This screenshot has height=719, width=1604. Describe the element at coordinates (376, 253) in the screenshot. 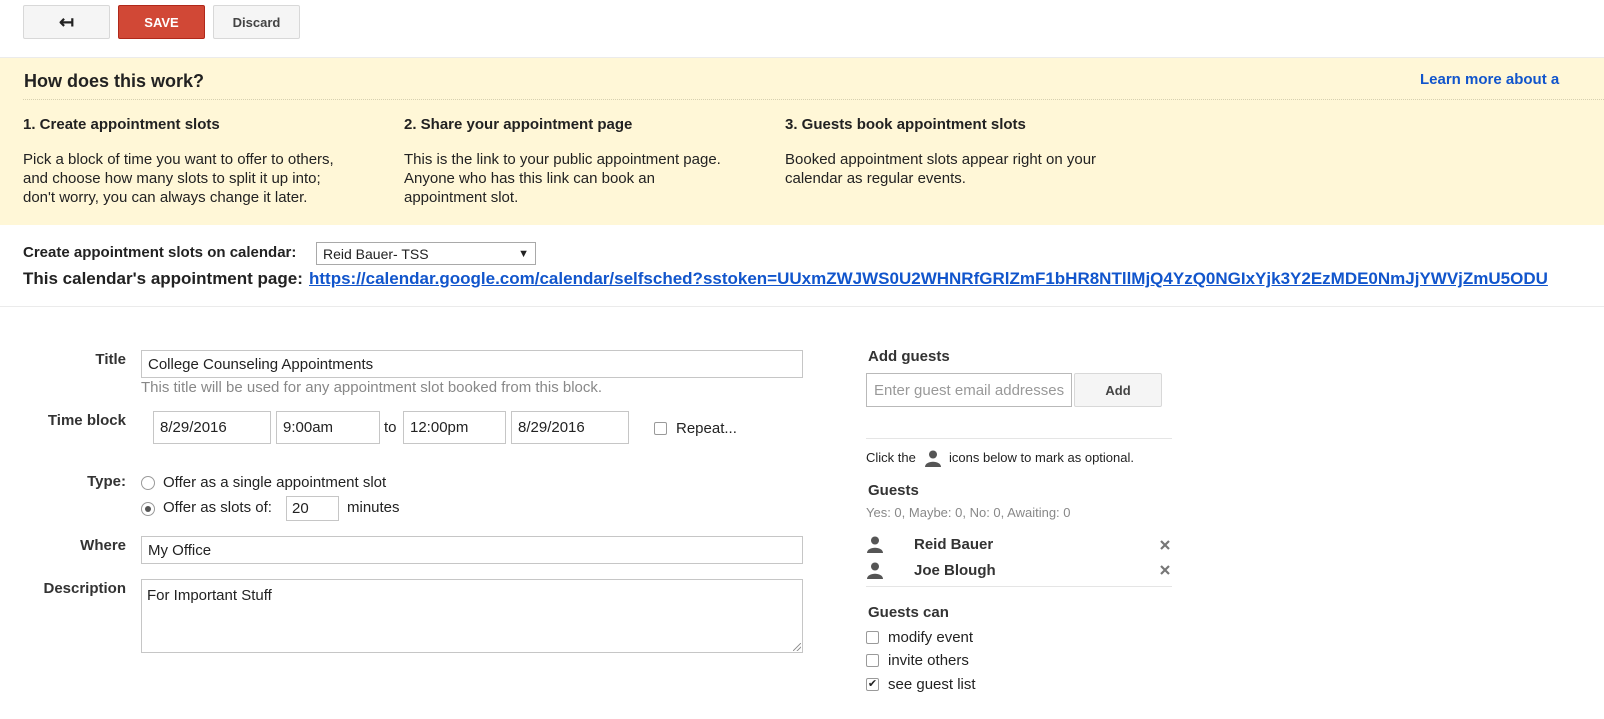

I see `calendar-select-value: Reid Bauer- TSS` at that location.